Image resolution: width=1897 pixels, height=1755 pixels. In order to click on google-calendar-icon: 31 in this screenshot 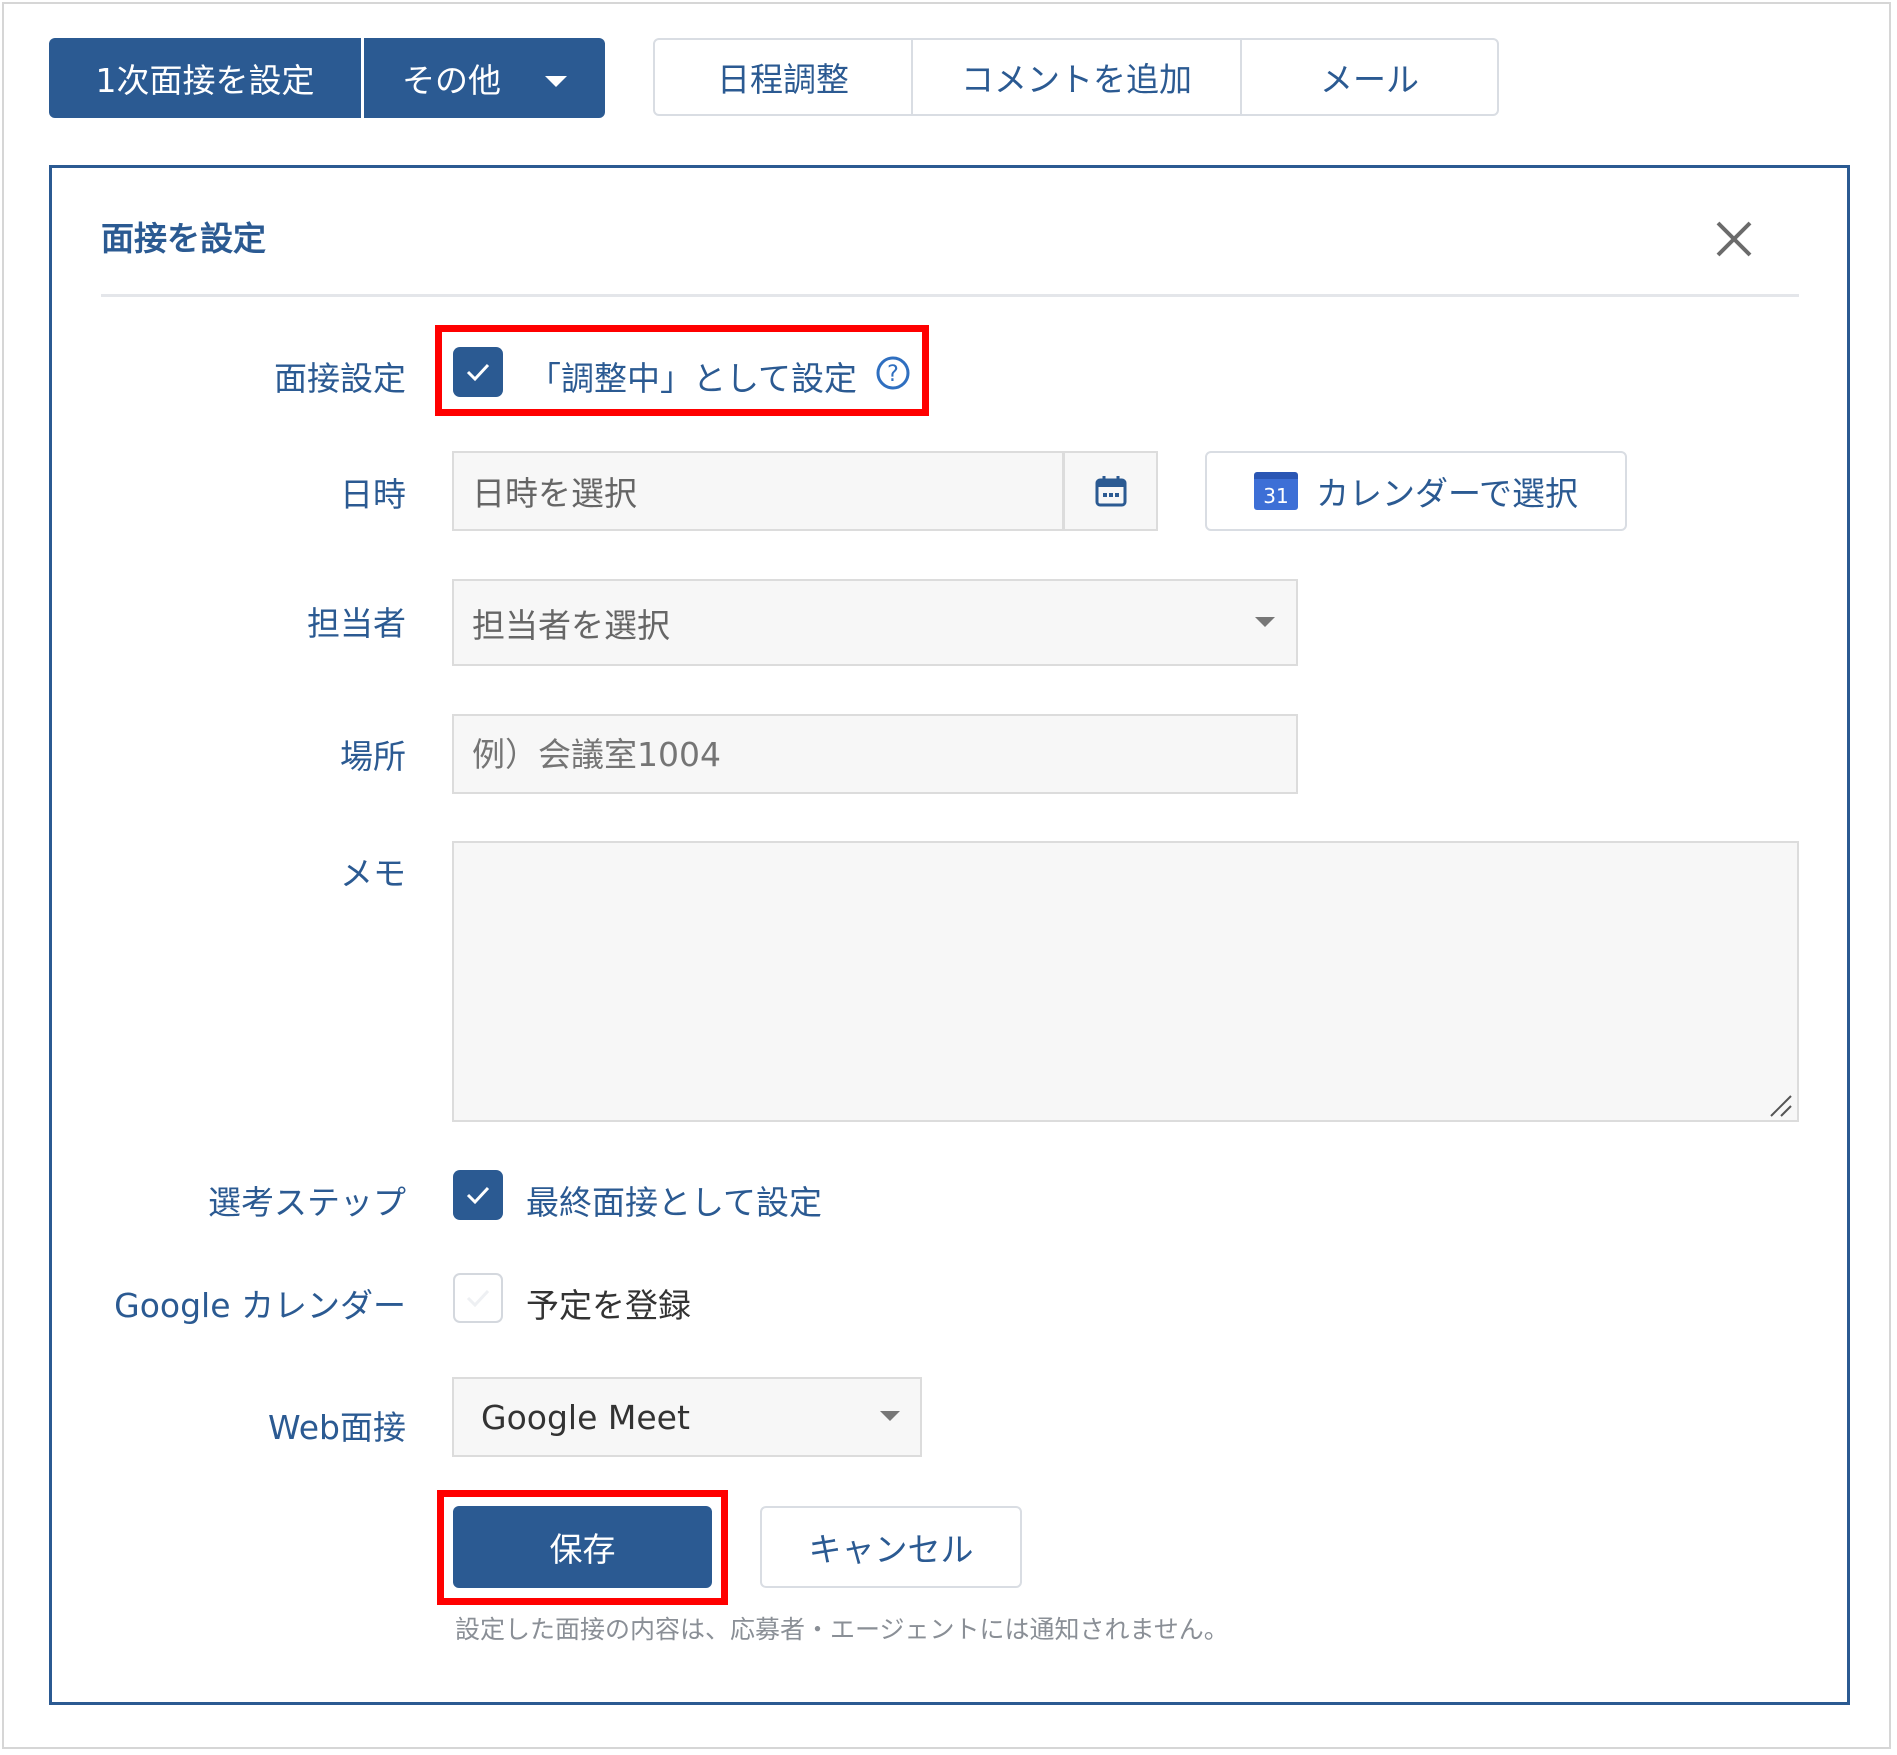, I will do `click(1275, 491)`.